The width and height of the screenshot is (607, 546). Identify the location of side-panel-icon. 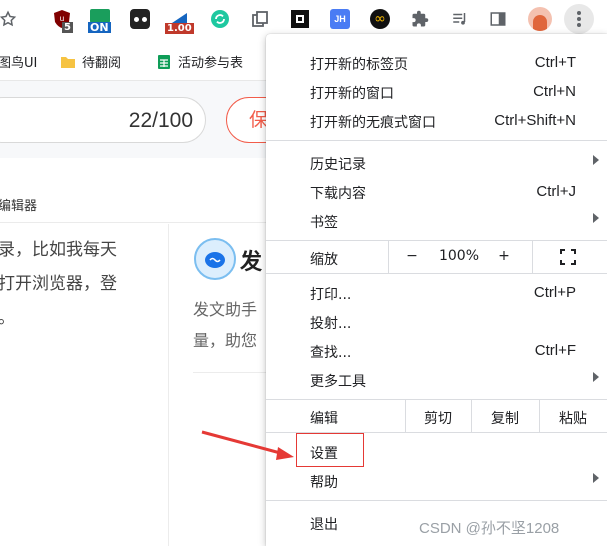
(498, 19).